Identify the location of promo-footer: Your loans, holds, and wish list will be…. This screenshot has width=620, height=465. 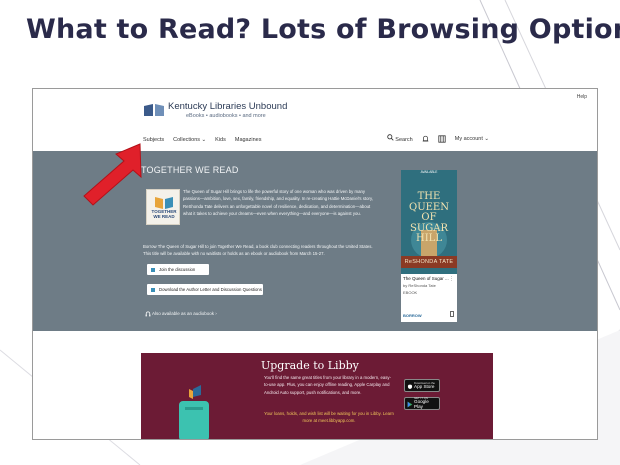
(329, 418).